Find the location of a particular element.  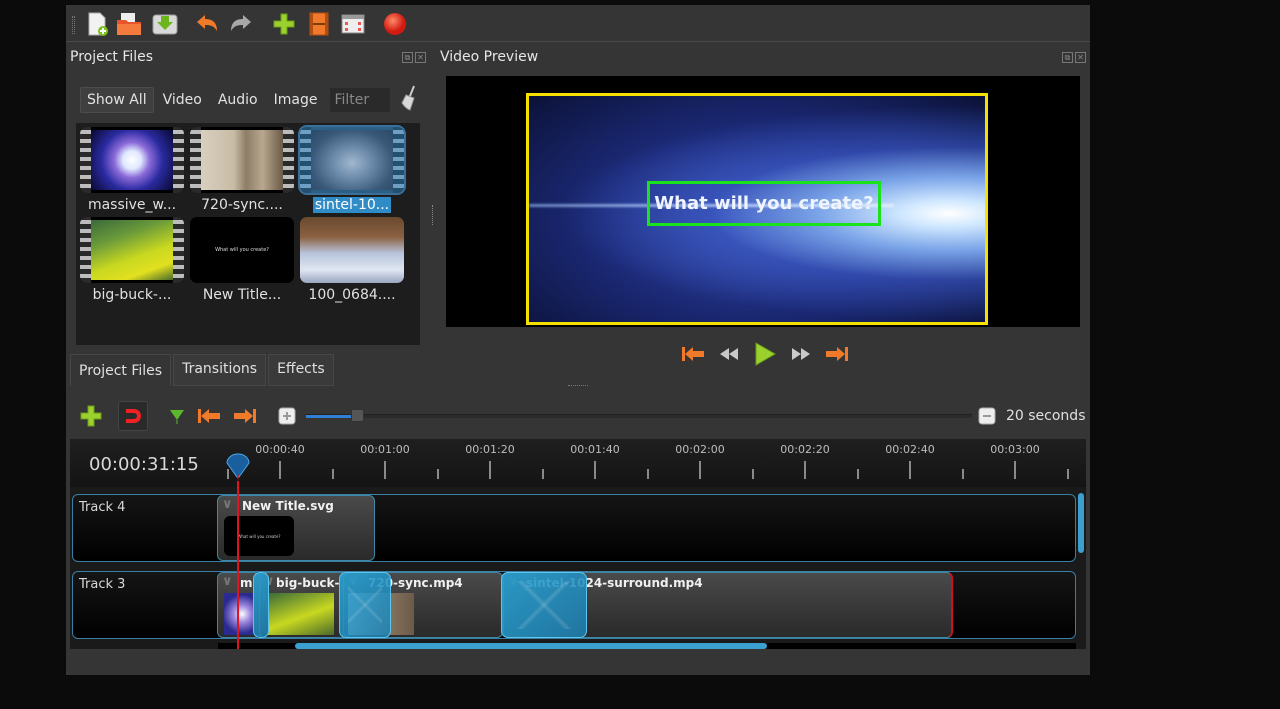

filter-image: Image is located at coordinates (296, 100).